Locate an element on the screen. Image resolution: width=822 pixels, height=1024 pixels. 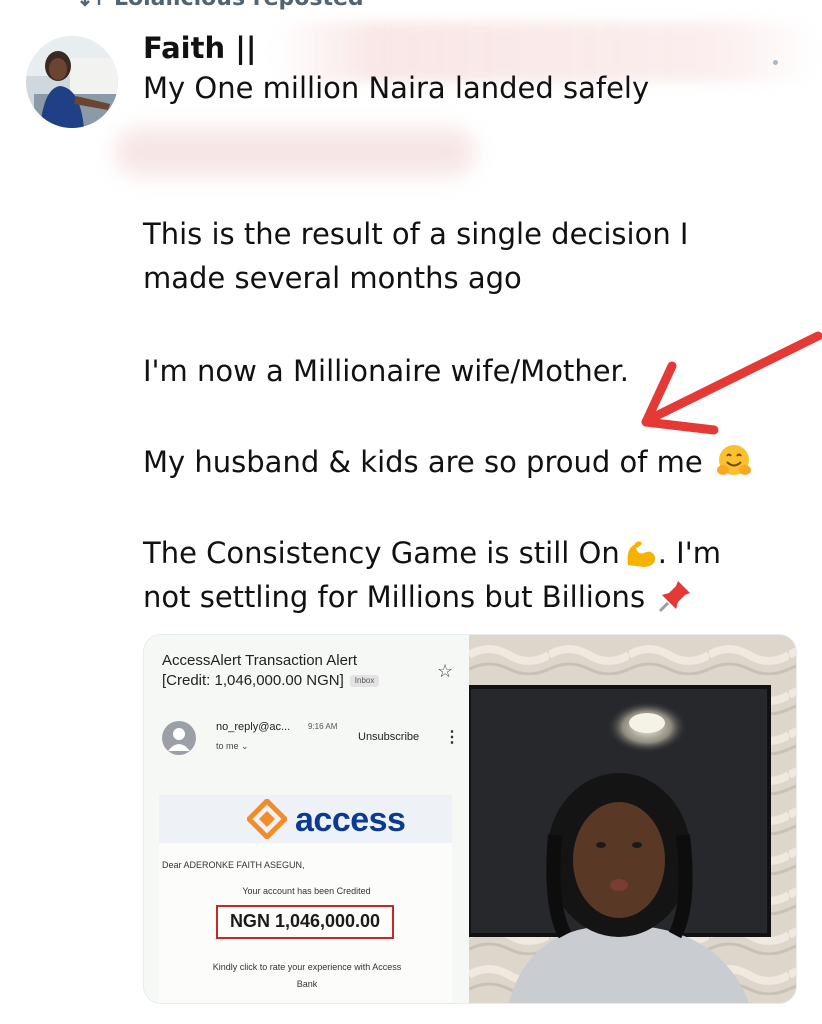
bank-header: access is located at coordinates (305, 819).